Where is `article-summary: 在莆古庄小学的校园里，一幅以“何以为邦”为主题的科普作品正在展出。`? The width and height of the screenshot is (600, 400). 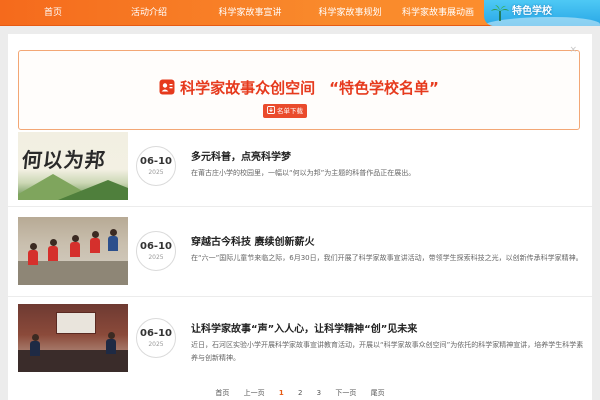
article-summary: 在莆古庄小学的校园里，一幅以“何以为邦”为主题的科普作品正在展出。 is located at coordinates (303, 173).